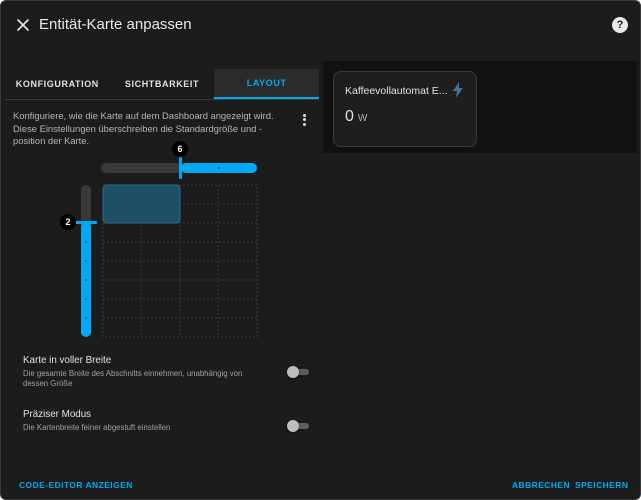  Describe the element at coordinates (86, 222) in the screenshot. I see `height-slider-handle` at that location.